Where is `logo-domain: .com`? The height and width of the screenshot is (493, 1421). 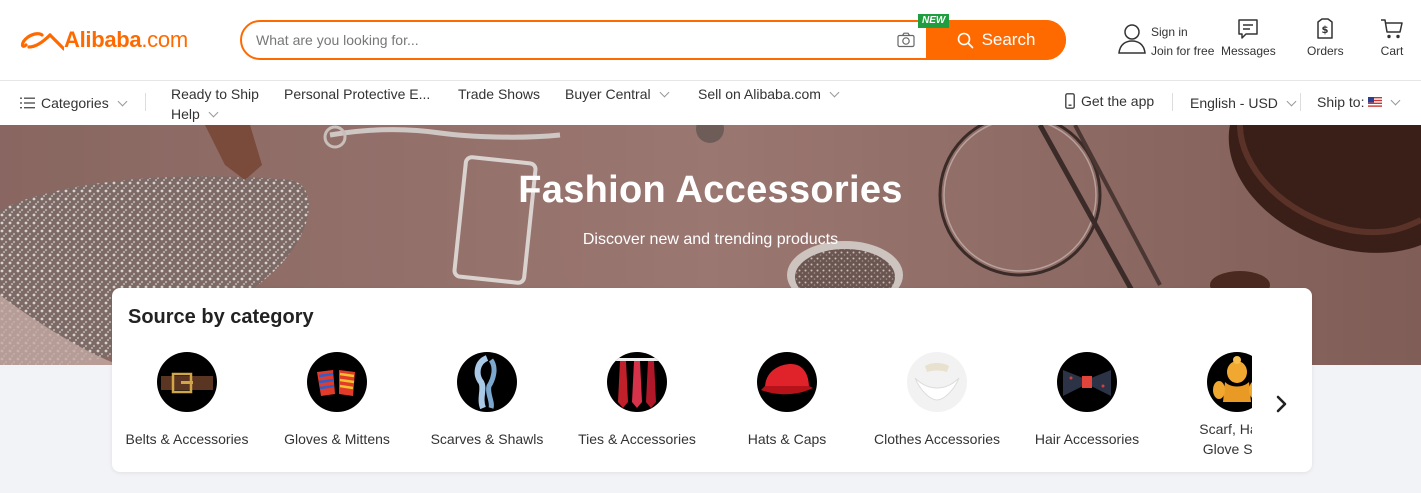 logo-domain: .com is located at coordinates (164, 39).